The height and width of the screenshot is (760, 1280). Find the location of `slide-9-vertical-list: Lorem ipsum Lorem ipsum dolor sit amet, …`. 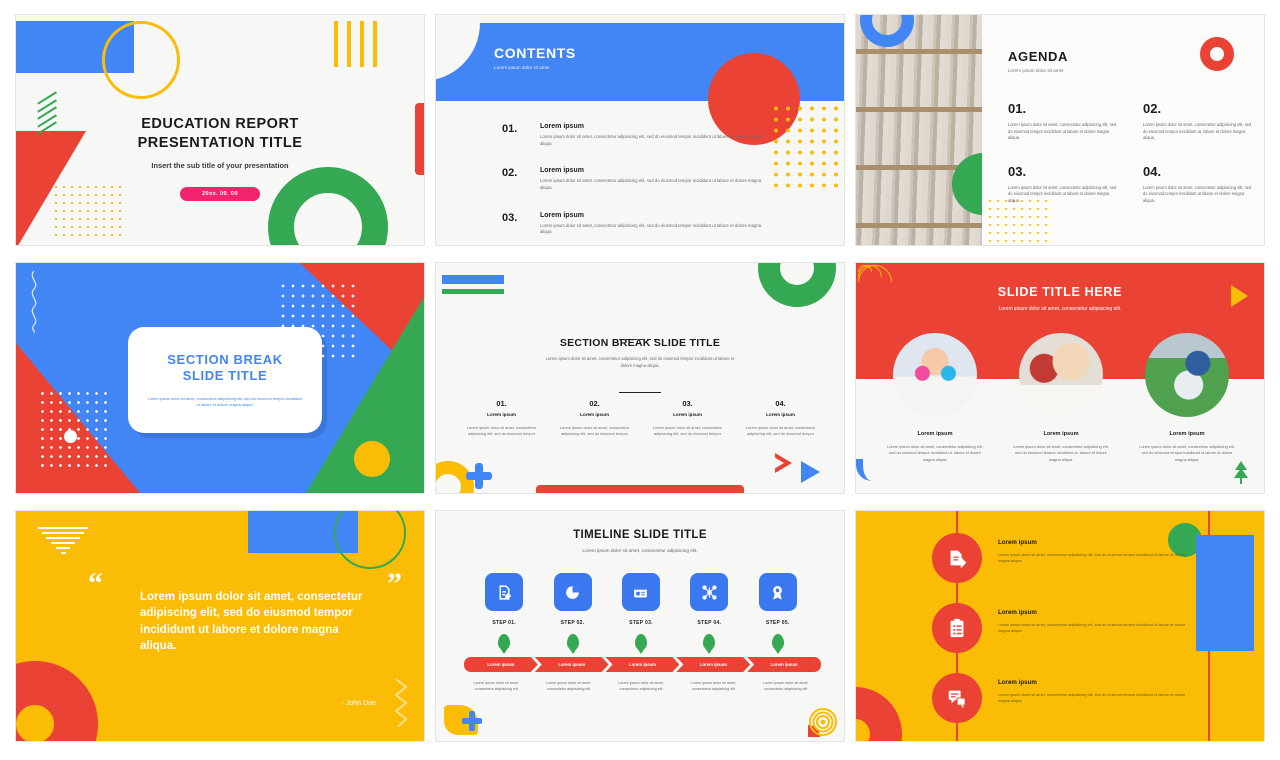

slide-9-vertical-list: Lorem ipsum Lorem ipsum dolor sit amet, … is located at coordinates (1060, 626).